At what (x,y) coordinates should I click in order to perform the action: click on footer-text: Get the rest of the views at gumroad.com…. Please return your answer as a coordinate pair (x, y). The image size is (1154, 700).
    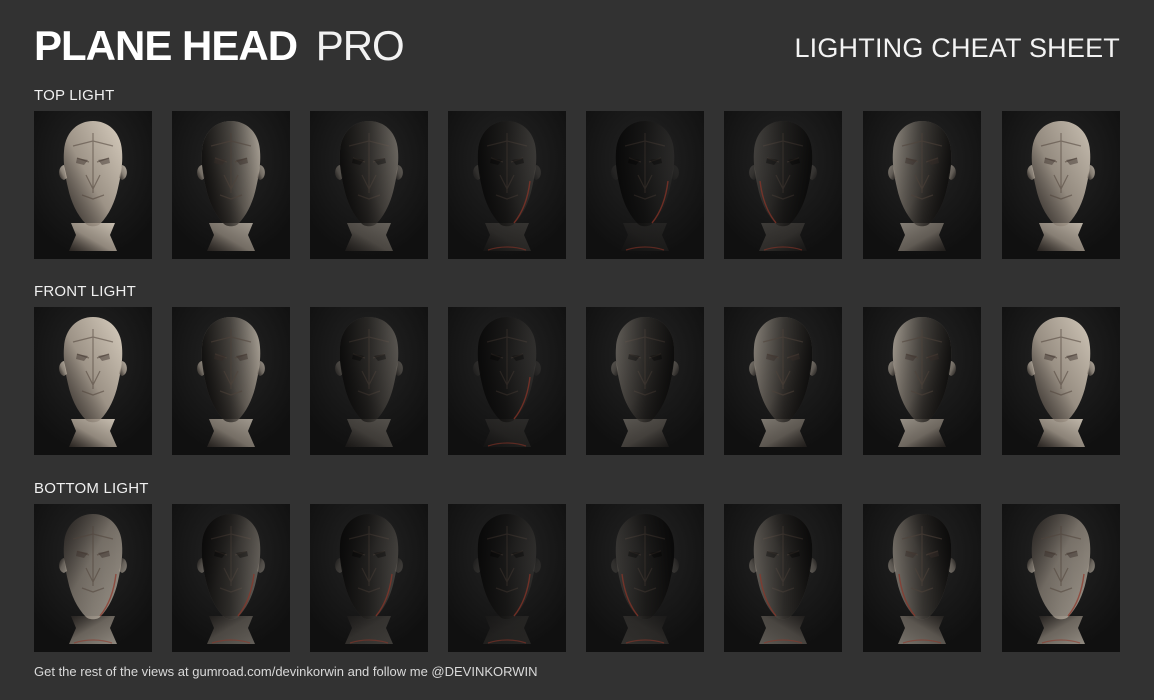
    Looking at the image, I should click on (286, 671).